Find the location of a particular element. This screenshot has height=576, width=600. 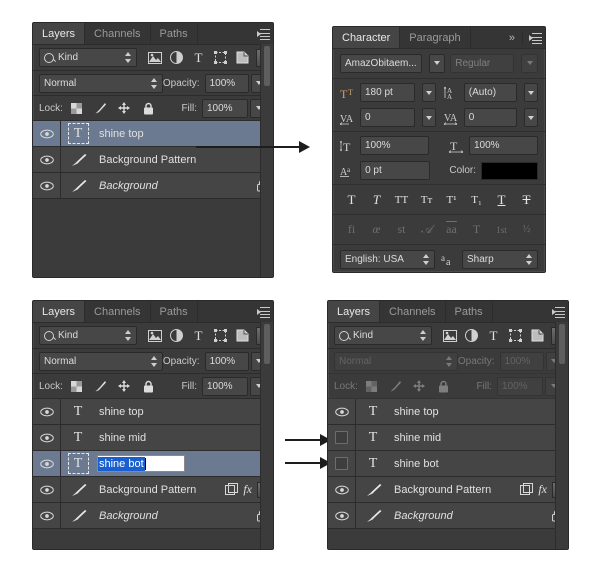

tracking-input: 0 is located at coordinates (490, 117).